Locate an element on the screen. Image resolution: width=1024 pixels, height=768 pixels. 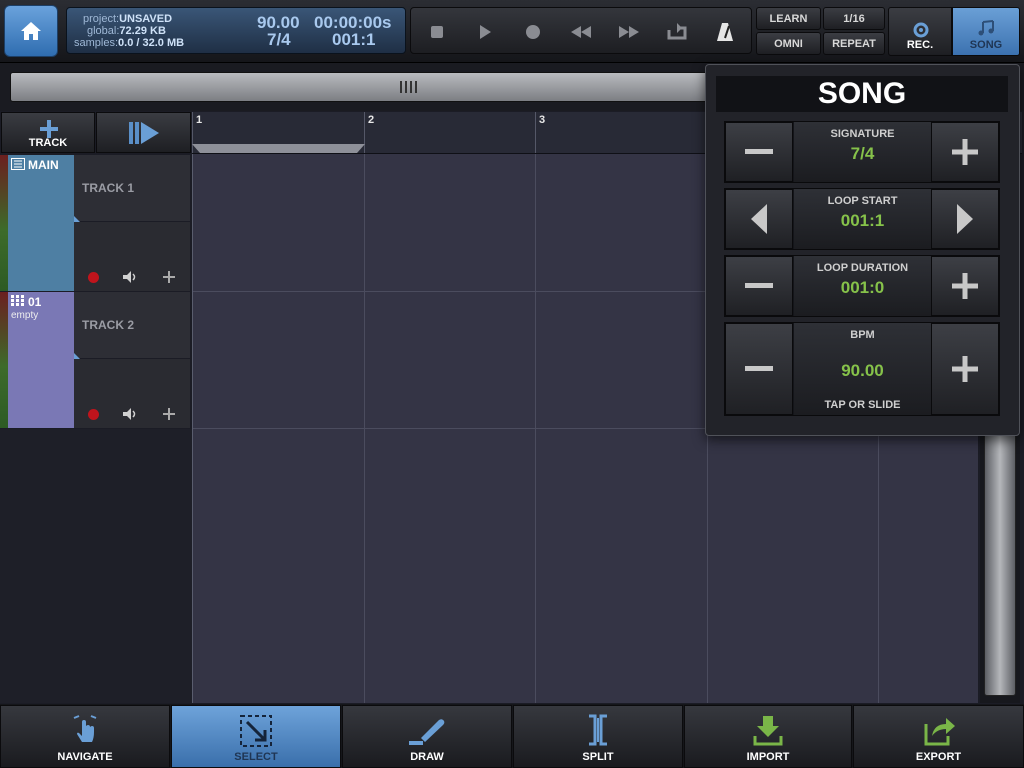
loop-start-value: 001:1 is located at coordinates (862, 220).